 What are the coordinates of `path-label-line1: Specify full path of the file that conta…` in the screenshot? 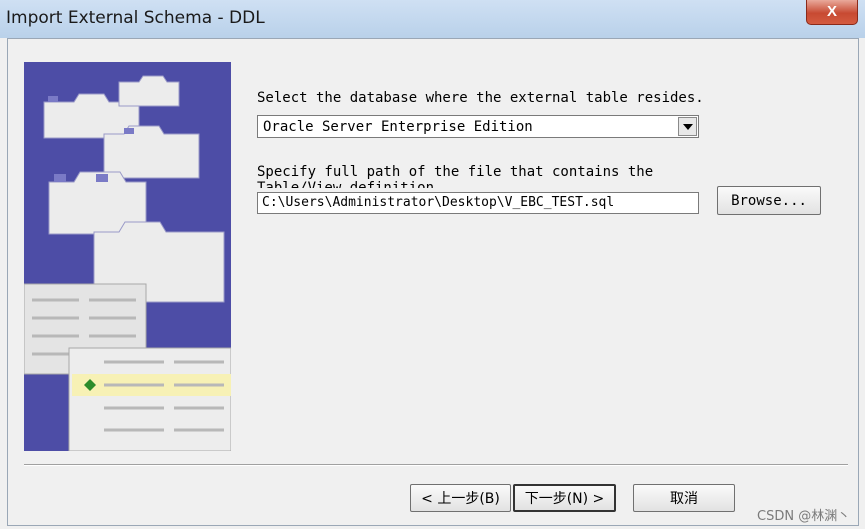 It's located at (455, 172).